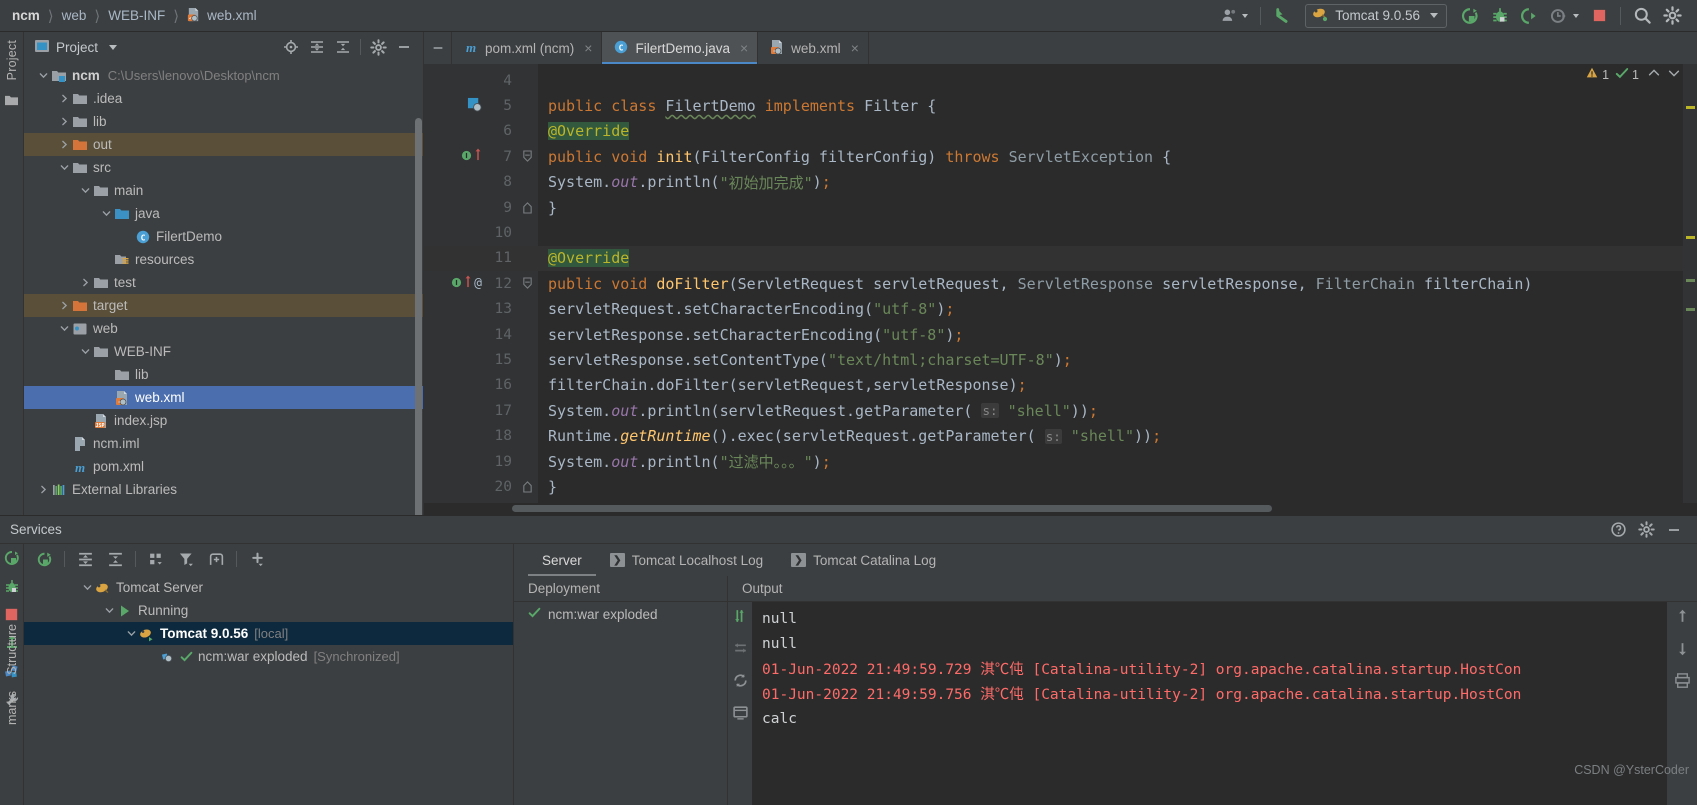 This screenshot has width=1697, height=805. What do you see at coordinates (1682, 650) in the screenshot?
I see `scroll-down-icon` at bounding box center [1682, 650].